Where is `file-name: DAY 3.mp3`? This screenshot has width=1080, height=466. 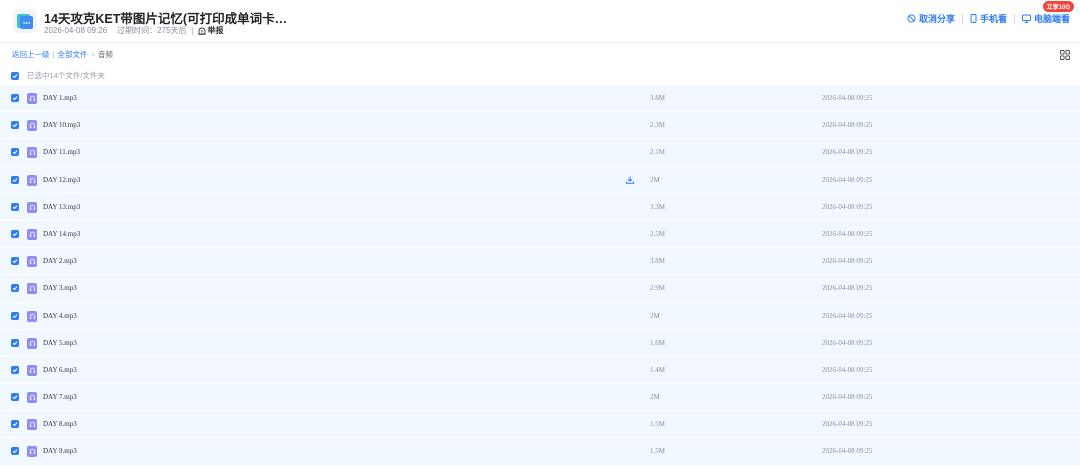
file-name: DAY 3.mp3 is located at coordinates (60, 288).